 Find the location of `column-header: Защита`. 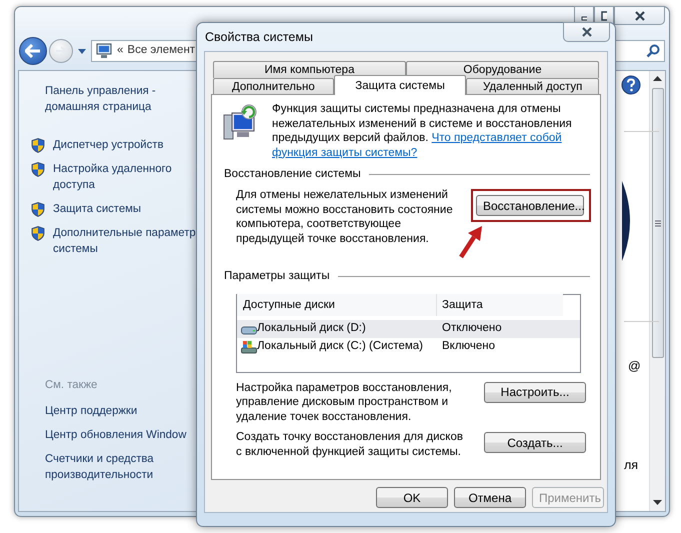

column-header: Защита is located at coordinates (500, 305).